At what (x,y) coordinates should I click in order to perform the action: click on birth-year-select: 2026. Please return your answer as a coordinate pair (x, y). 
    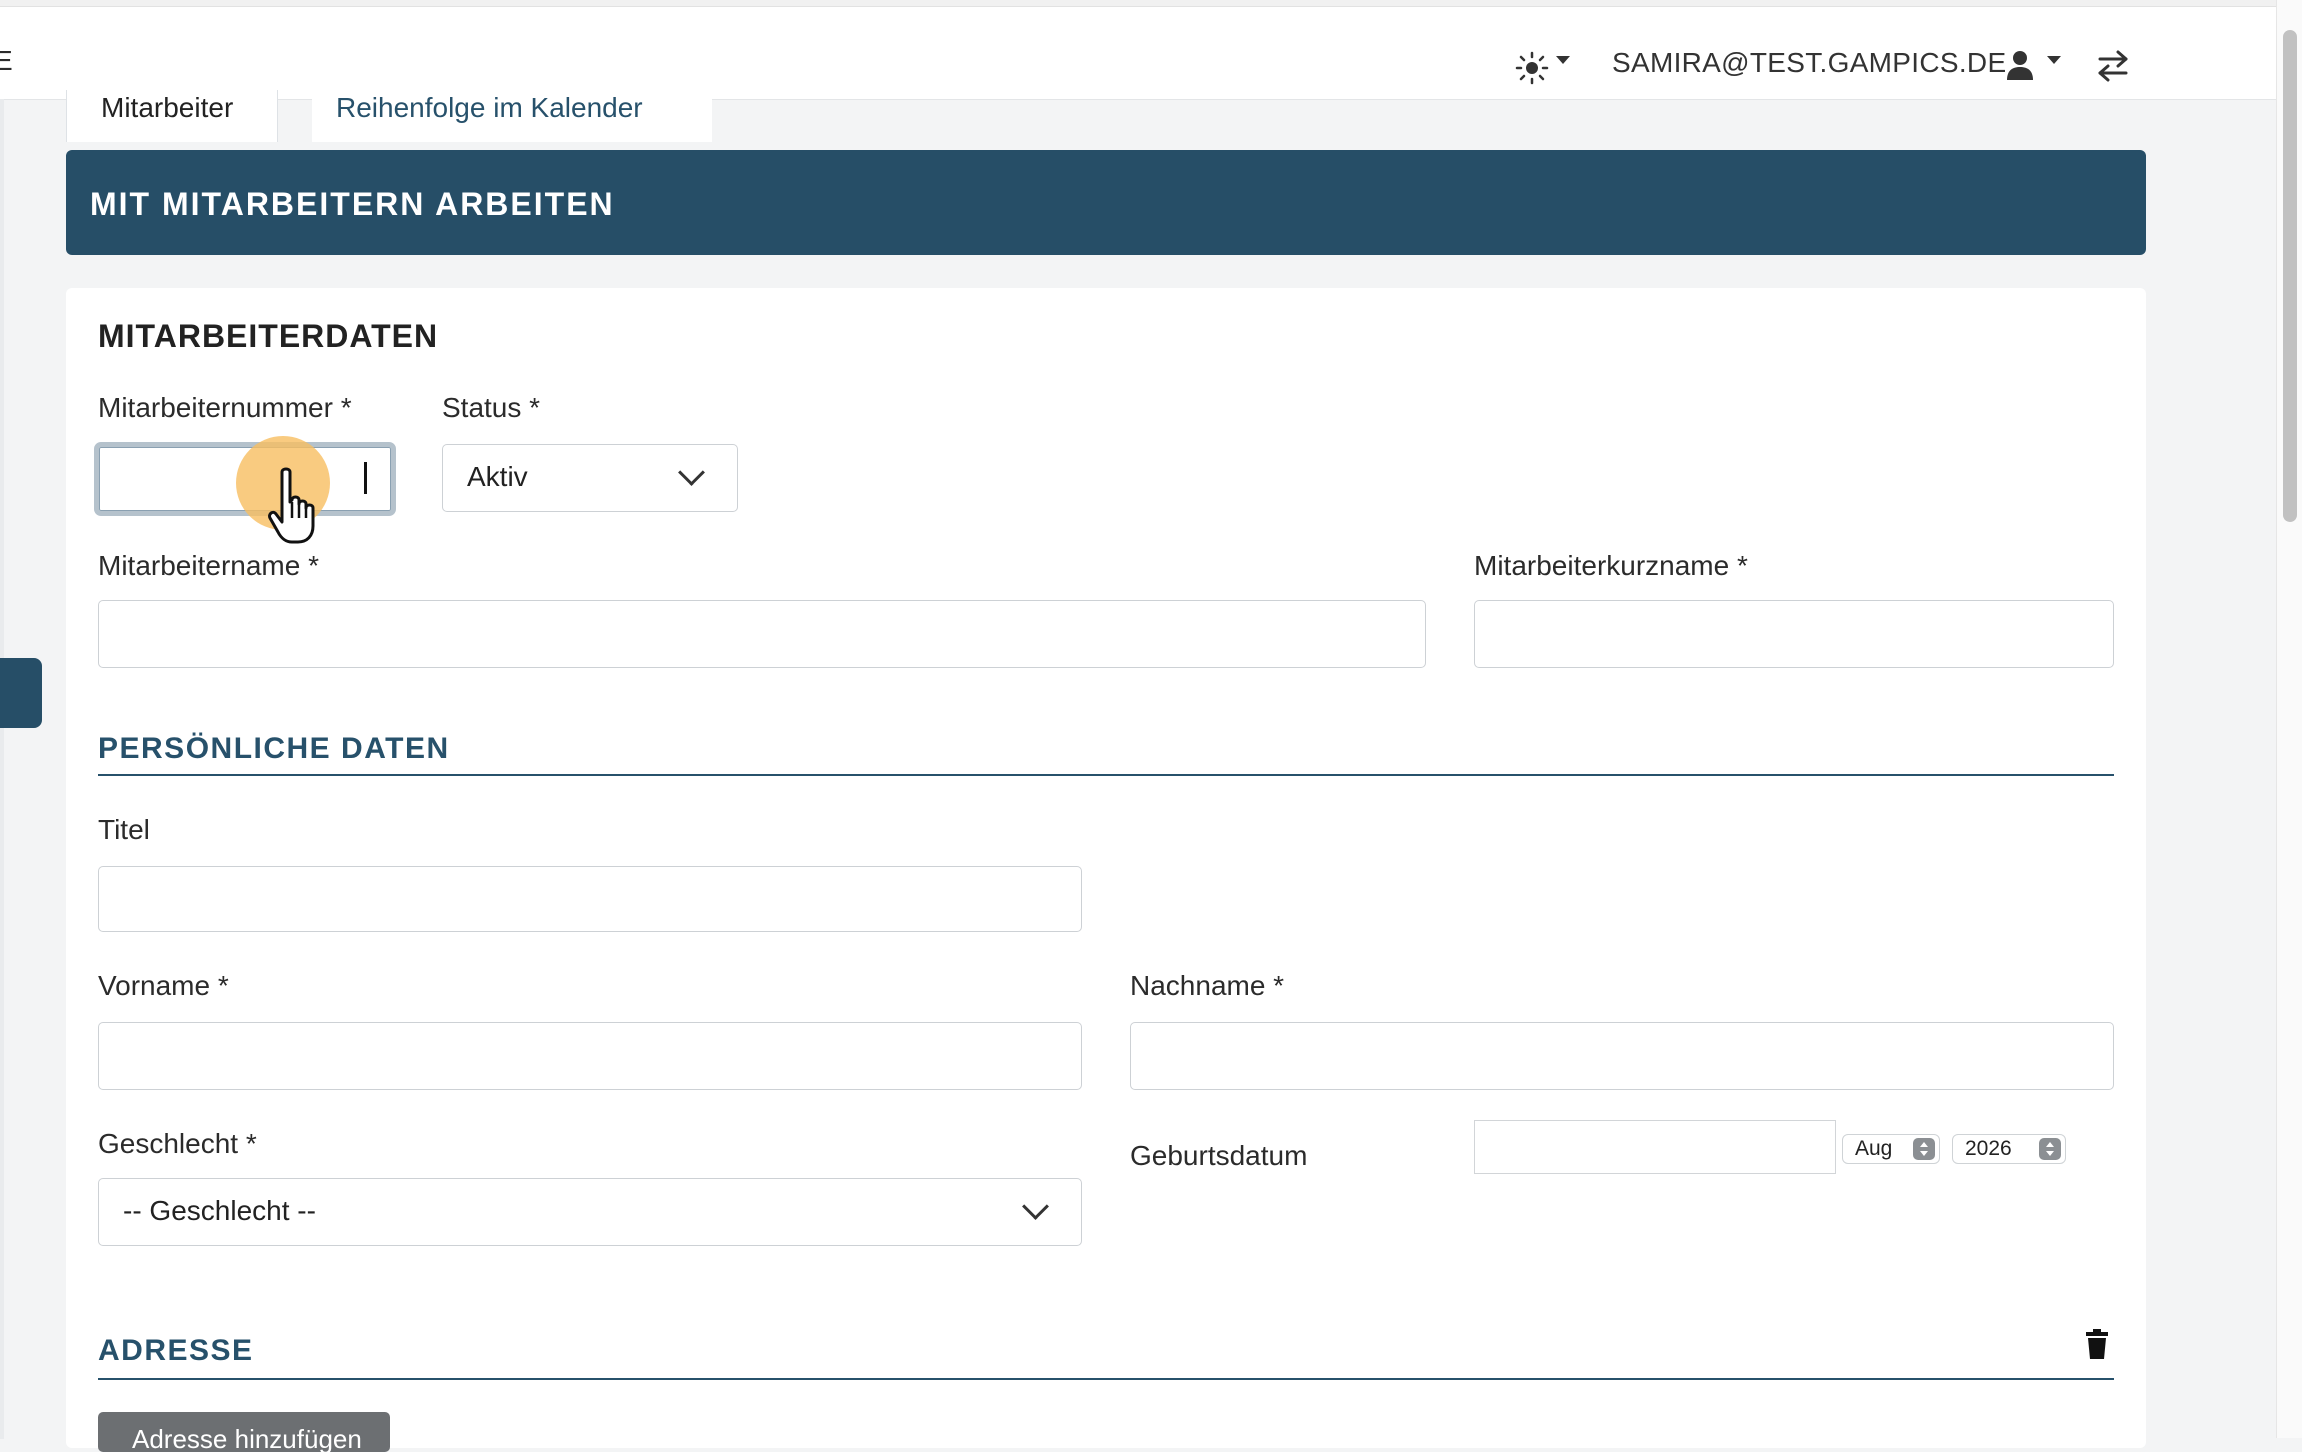
    Looking at the image, I should click on (2009, 1149).